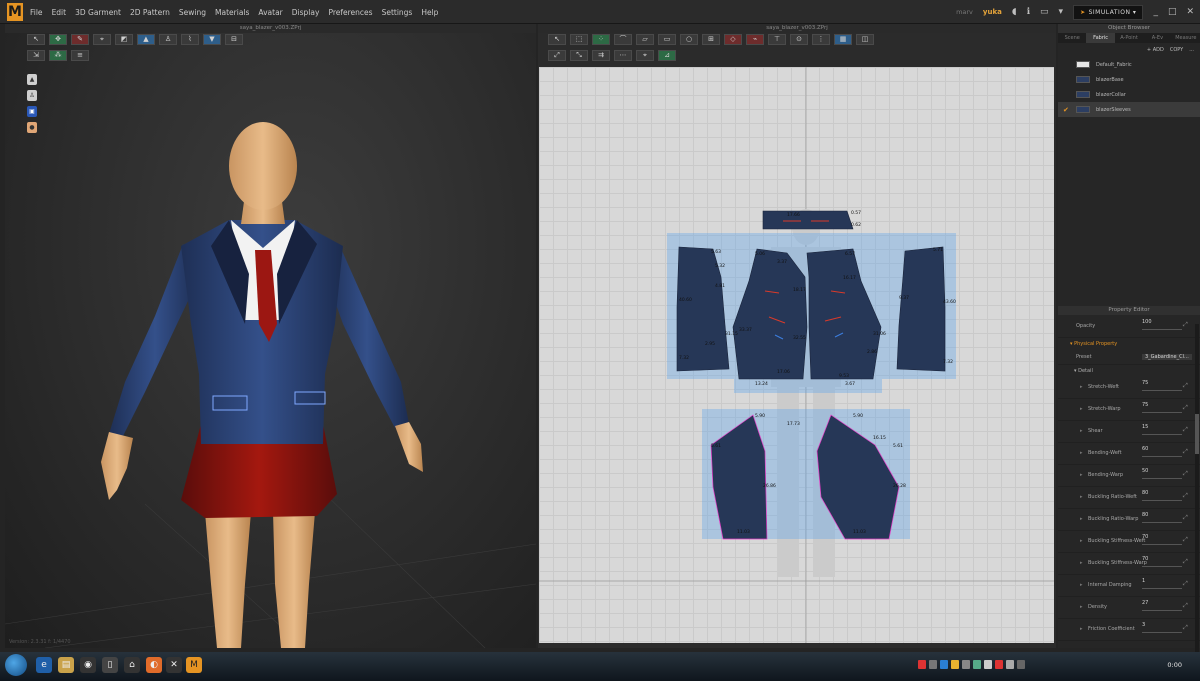  What do you see at coordinates (1143, 581) in the screenshot?
I see `property-value: 1` at bounding box center [1143, 581].